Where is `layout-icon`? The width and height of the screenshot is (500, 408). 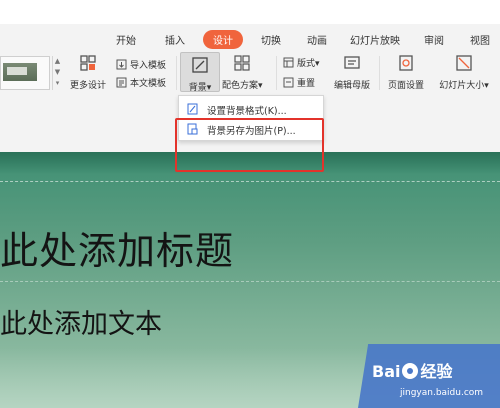 layout-icon is located at coordinates (288, 62).